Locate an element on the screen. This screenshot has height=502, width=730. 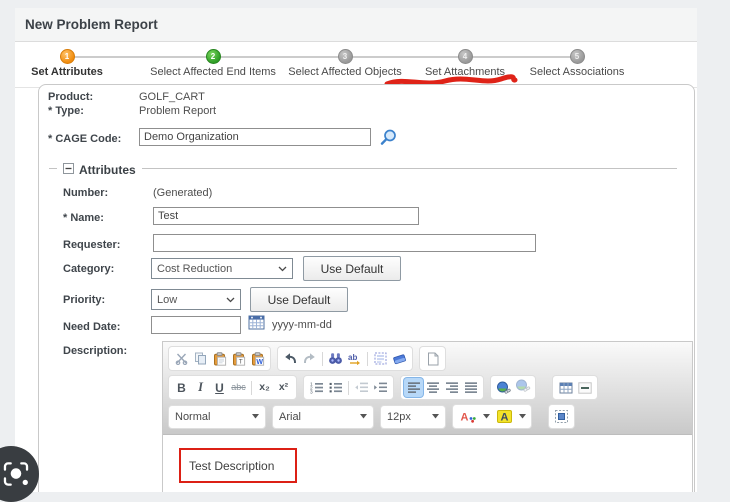
type-value: Problem Report is located at coordinates (178, 111).